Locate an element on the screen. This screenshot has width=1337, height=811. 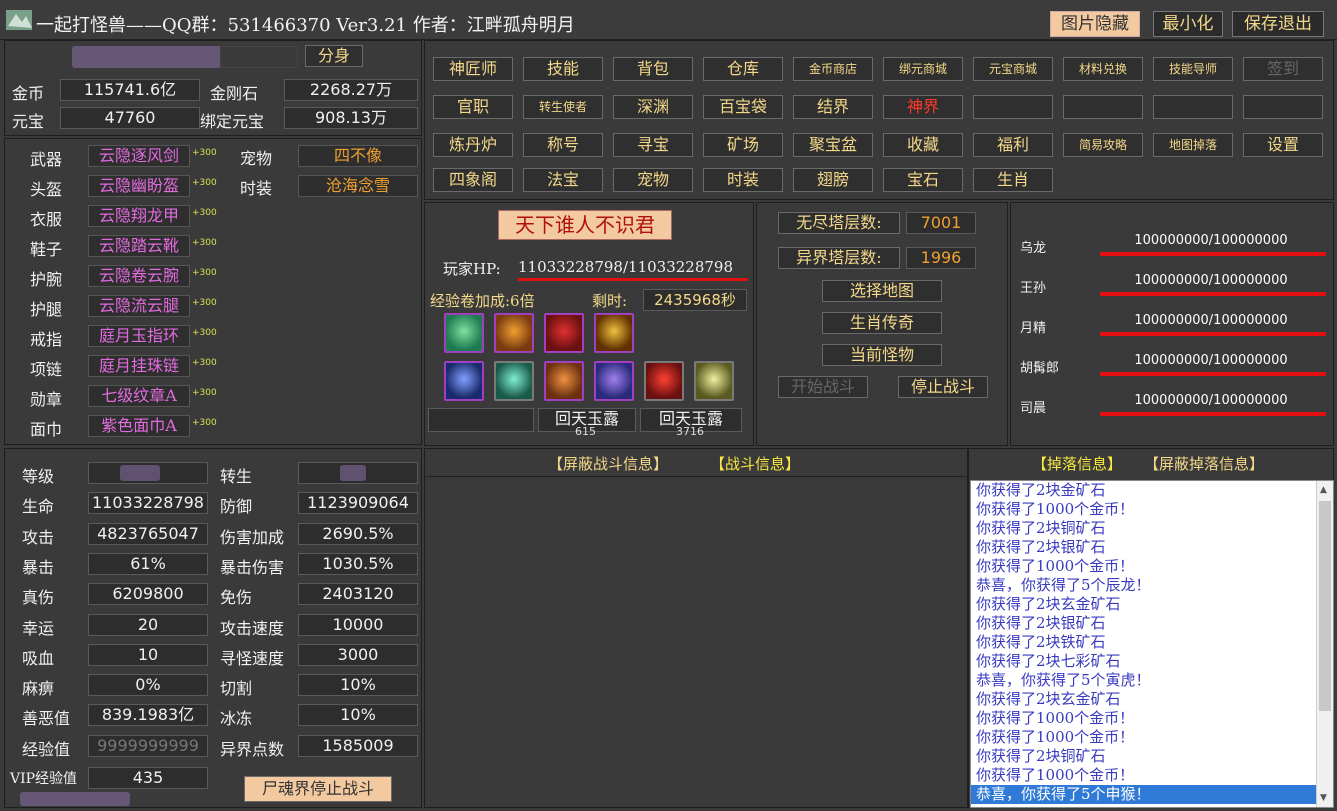
hide-battle-info-link: 【屏蔽战斗信息】 is located at coordinates (608, 463).